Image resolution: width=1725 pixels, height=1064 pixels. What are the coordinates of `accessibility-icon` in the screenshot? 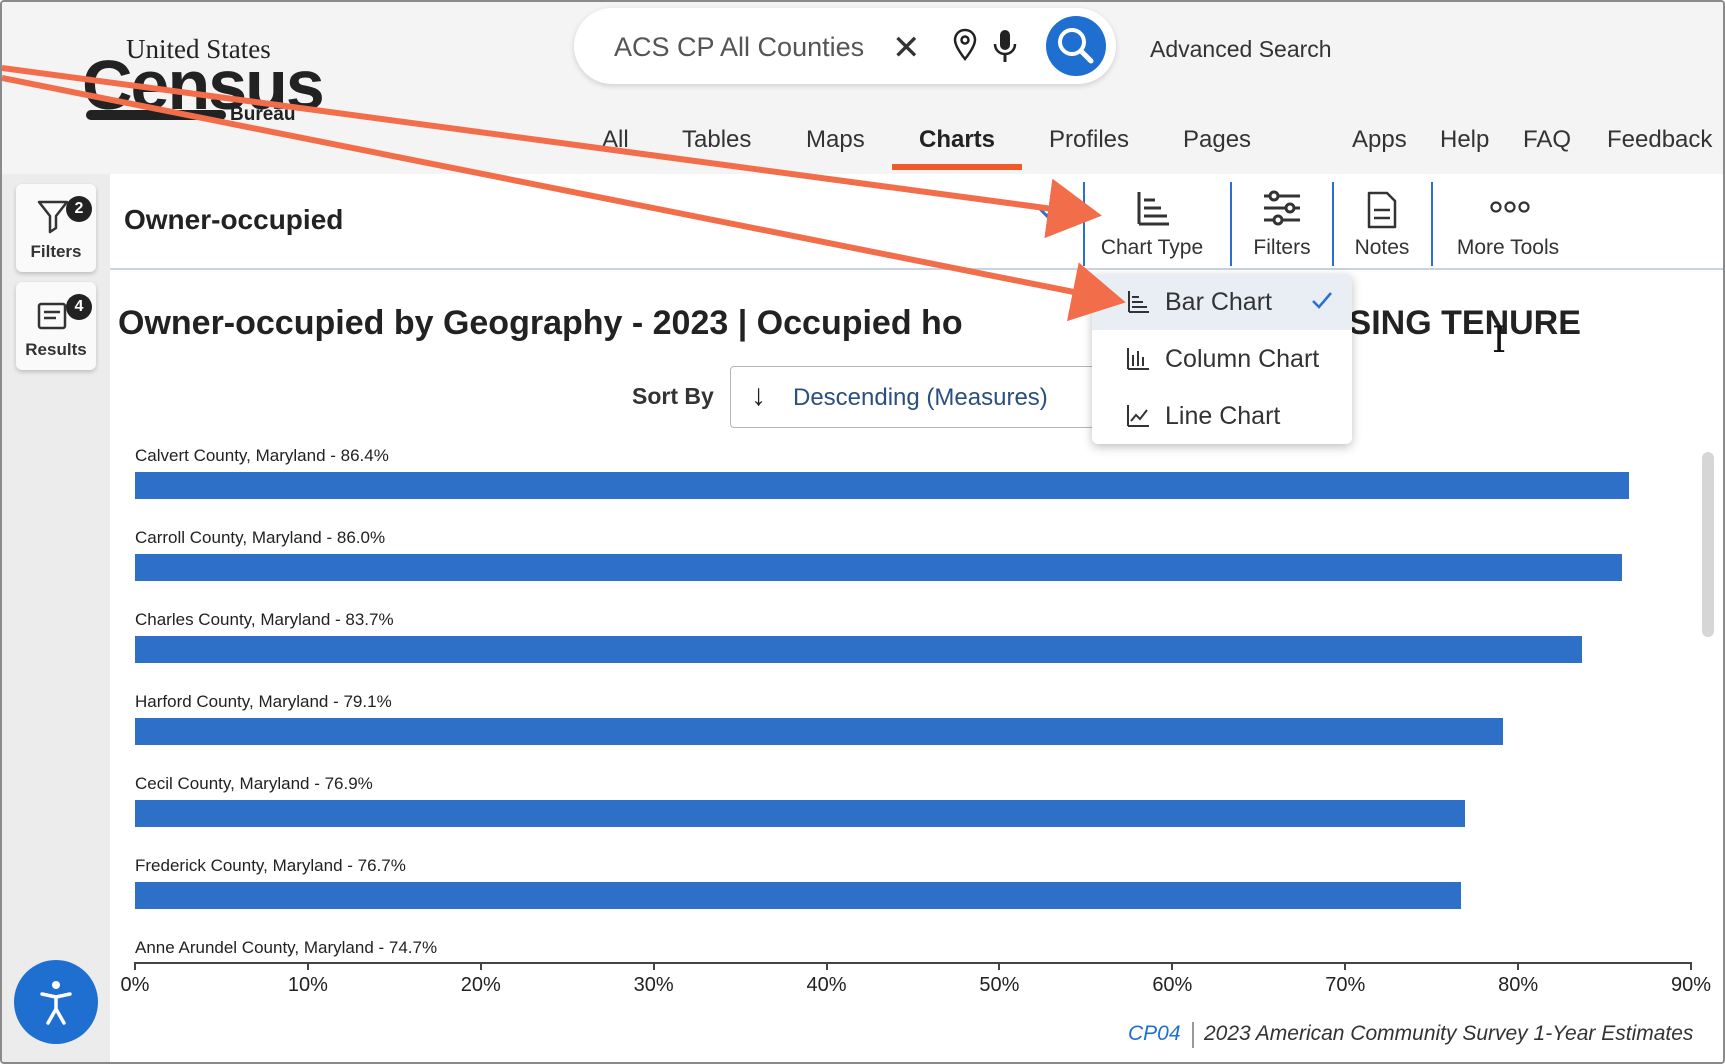 It's located at (56, 1003).